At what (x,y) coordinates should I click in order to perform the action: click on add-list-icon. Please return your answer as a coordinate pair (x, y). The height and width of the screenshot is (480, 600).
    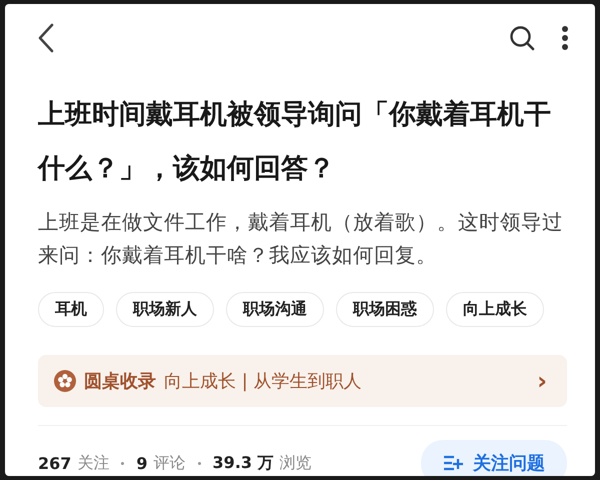
    Looking at the image, I should click on (453, 463).